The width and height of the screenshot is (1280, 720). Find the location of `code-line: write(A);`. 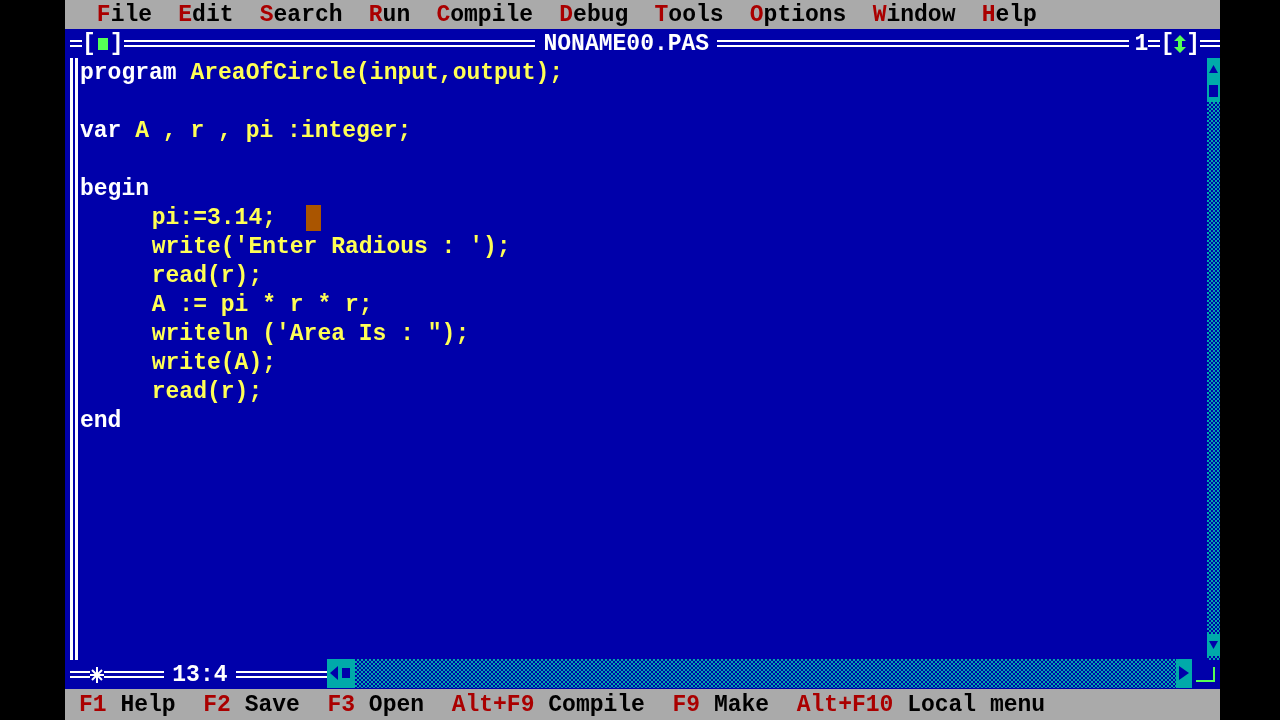

code-line: write(A); is located at coordinates (213, 362).